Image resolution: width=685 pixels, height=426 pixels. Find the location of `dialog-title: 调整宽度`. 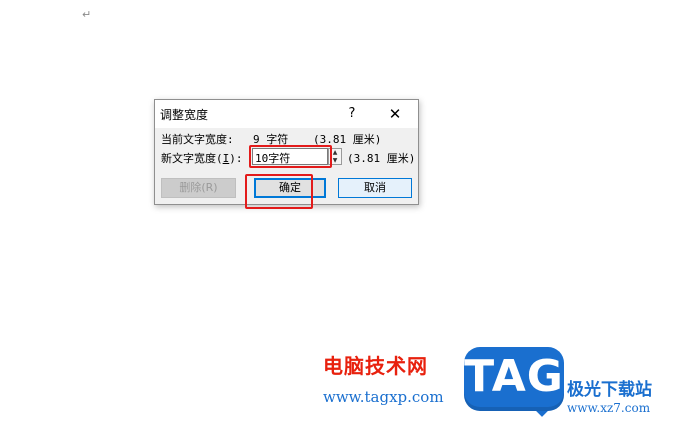

dialog-title: 调整宽度 is located at coordinates (184, 115).